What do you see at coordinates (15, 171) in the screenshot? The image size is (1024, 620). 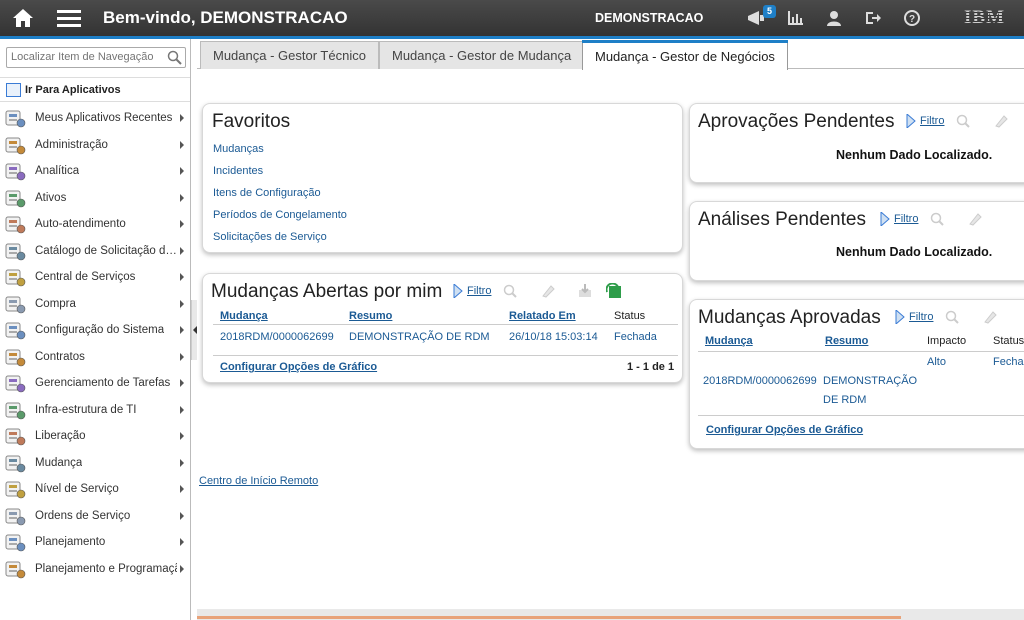 I see `analytics-icon` at bounding box center [15, 171].